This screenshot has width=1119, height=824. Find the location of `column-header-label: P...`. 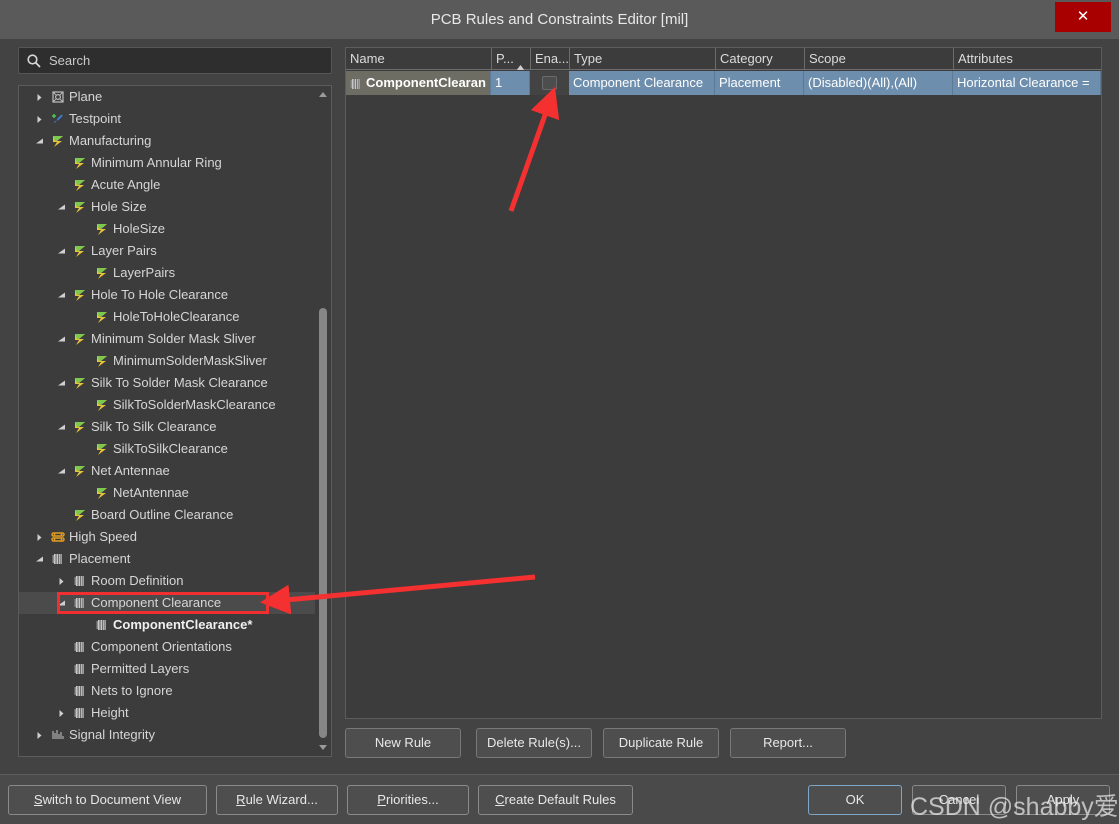

column-header-label: P... is located at coordinates (505, 58).